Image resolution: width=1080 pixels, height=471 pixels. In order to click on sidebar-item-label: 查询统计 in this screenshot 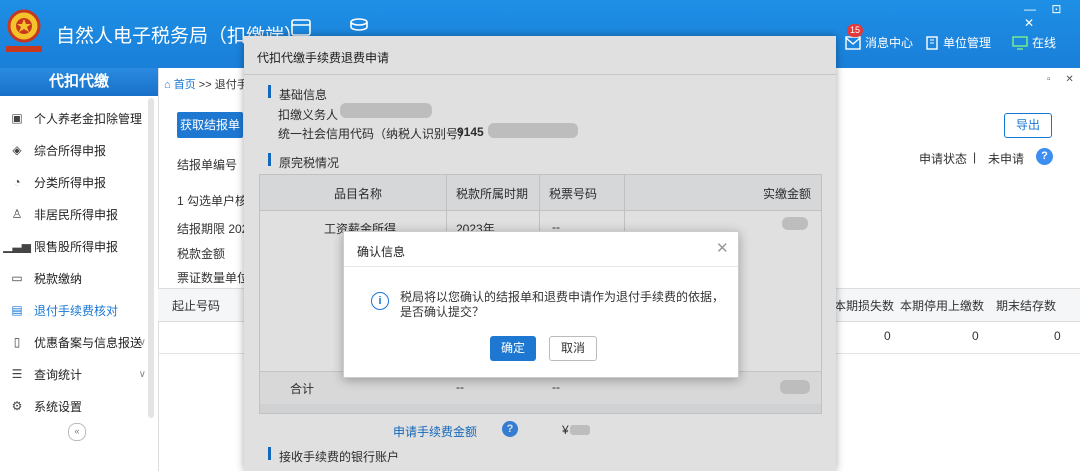, I will do `click(58, 374)`.